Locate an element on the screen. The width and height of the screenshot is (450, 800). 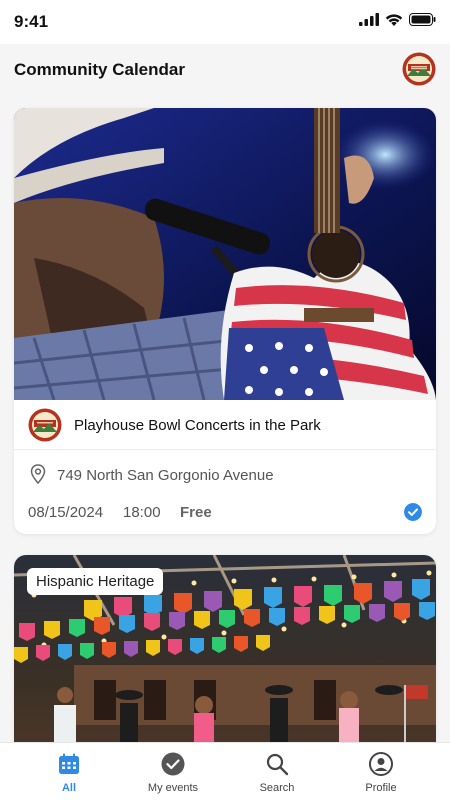
status-time: 9:41 is located at coordinates (31, 21).